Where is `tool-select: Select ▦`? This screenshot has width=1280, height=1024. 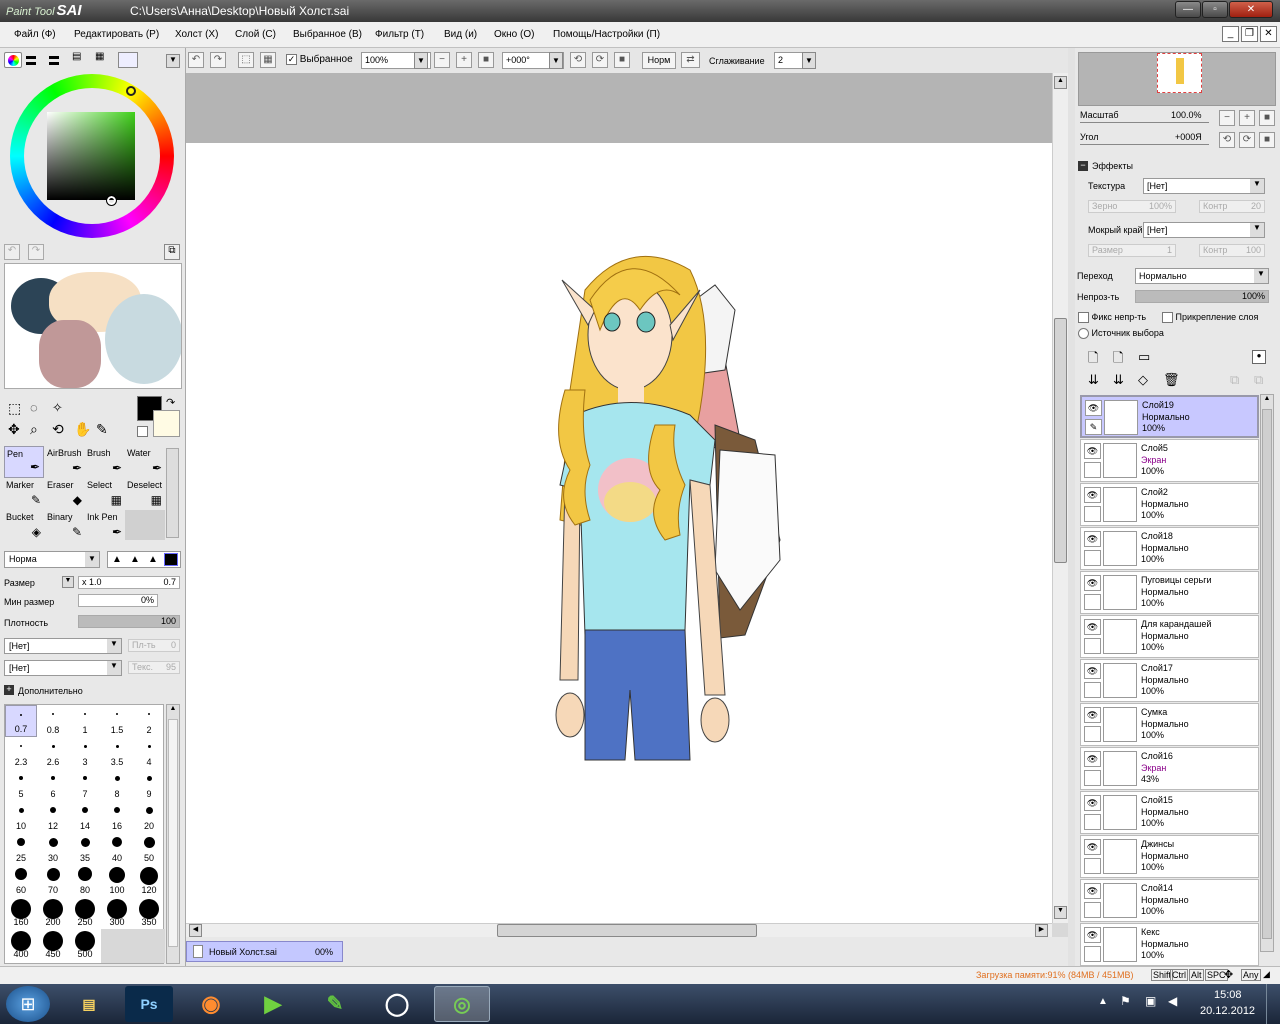
tool-select: Select ▦ is located at coordinates (105, 494).